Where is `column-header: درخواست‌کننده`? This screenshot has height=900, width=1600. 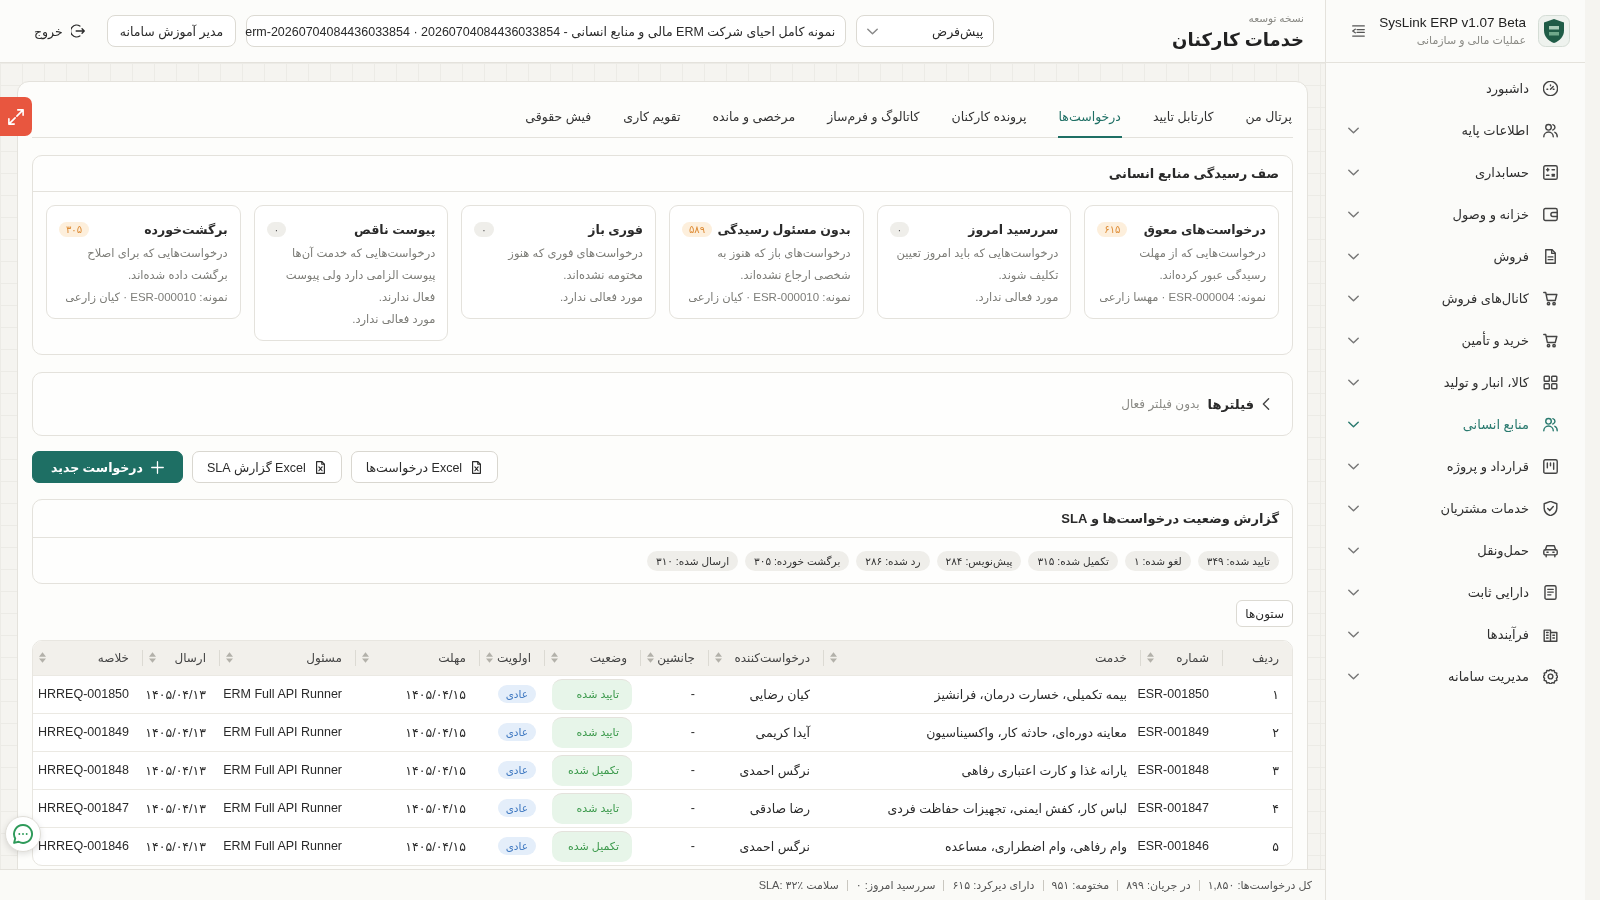 column-header: درخواست‌کننده is located at coordinates (765, 658).